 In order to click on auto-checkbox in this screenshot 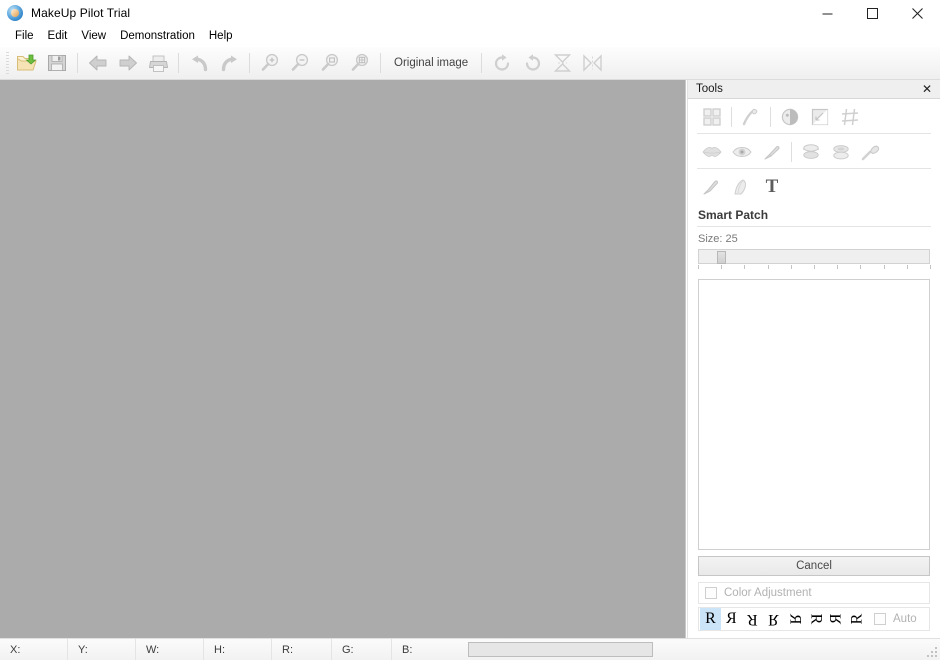, I will do `click(880, 619)`.